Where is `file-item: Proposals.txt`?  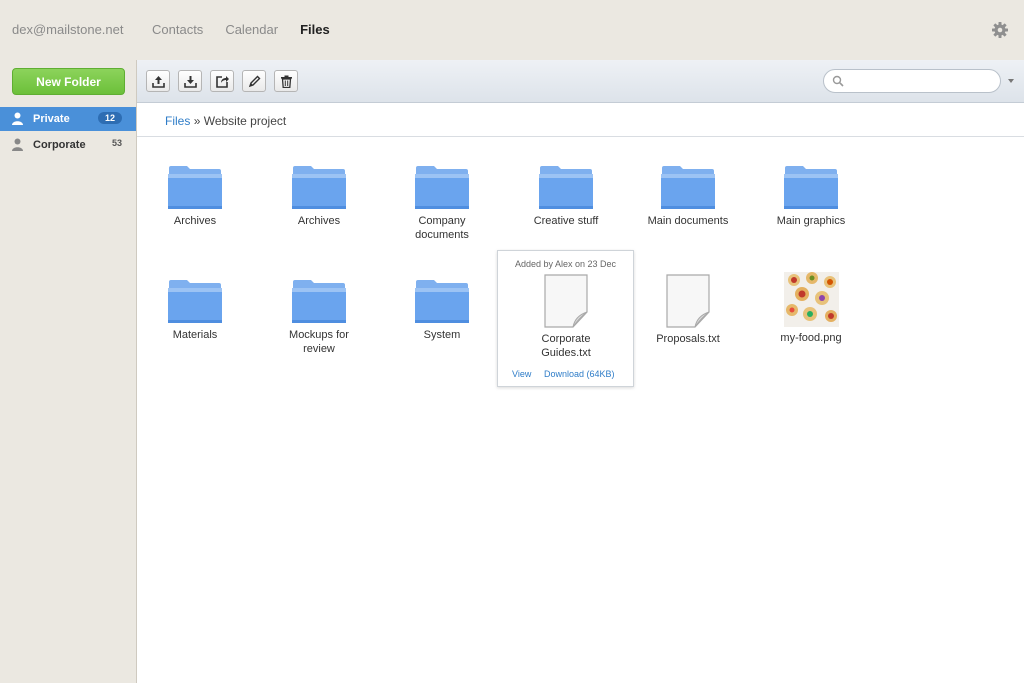
file-item: Proposals.txt is located at coordinates (688, 310).